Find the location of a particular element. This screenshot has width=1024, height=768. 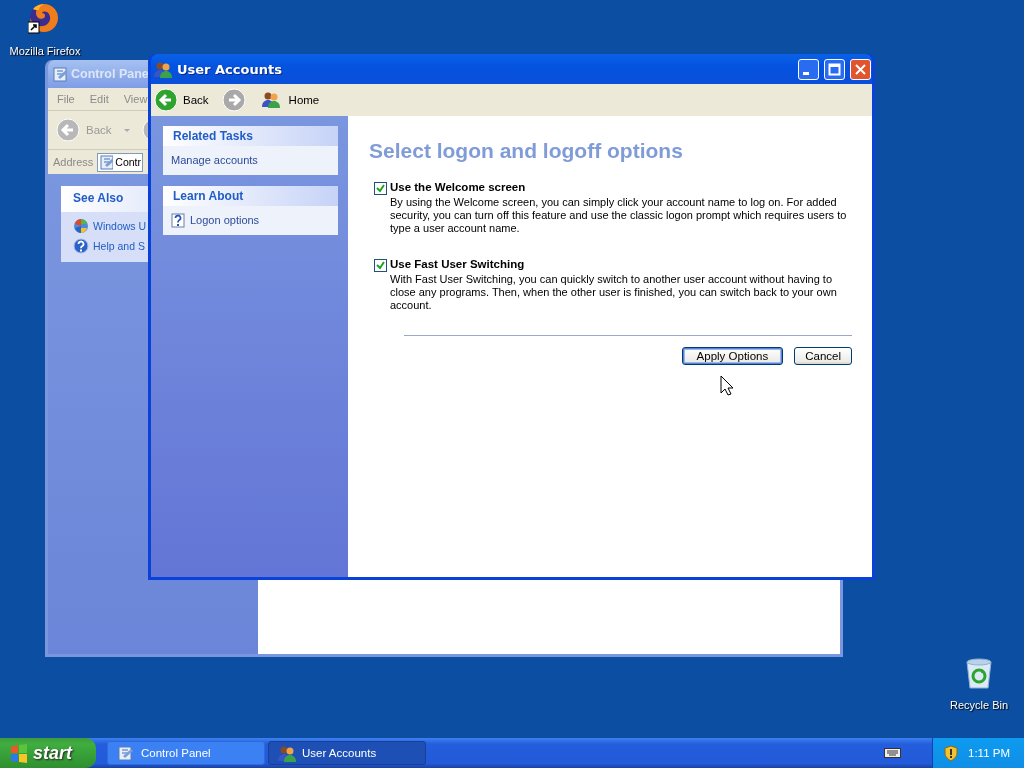

window-title: User Accounts is located at coordinates (230, 69).